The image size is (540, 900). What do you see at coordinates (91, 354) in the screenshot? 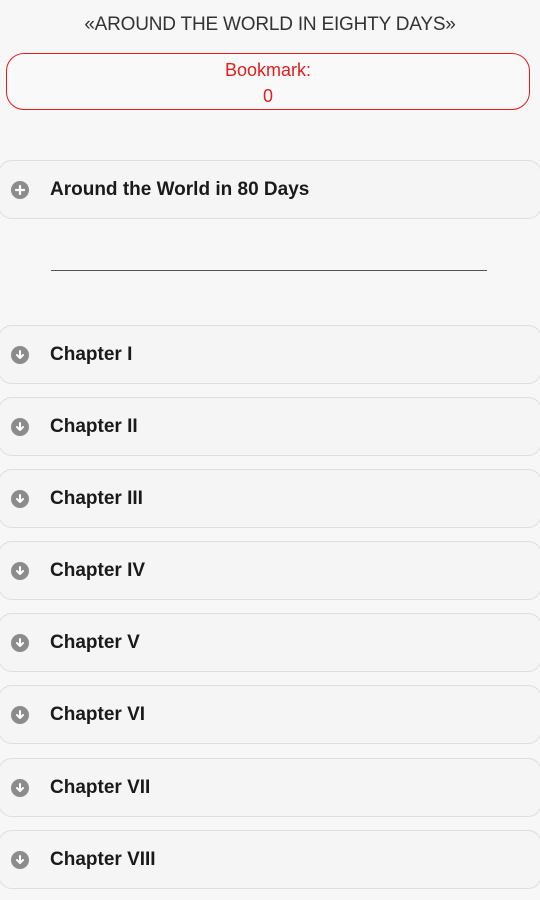
I see `chapter-label: Chapter I` at bounding box center [91, 354].